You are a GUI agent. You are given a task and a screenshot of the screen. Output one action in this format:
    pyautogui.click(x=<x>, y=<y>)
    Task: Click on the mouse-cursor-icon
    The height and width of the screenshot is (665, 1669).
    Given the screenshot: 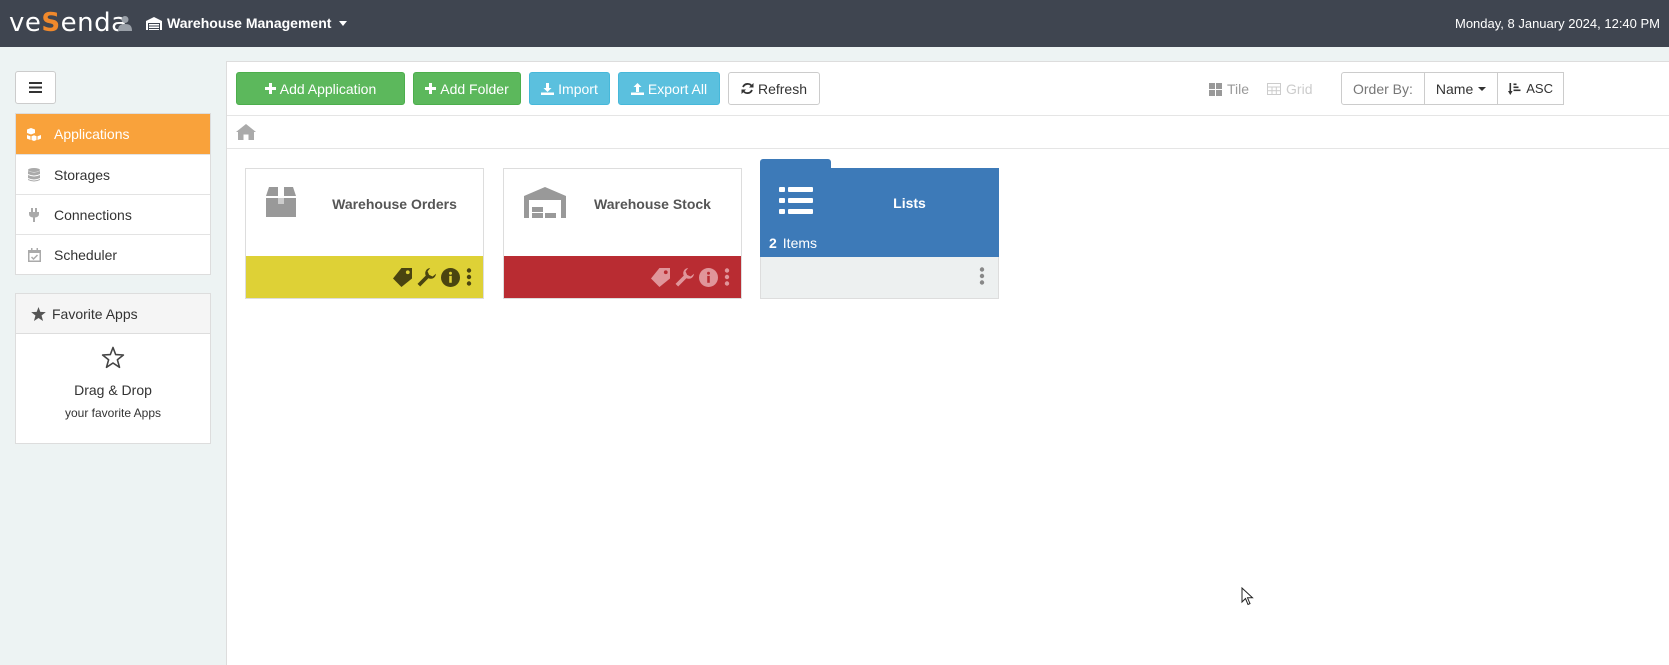 What is the action you would take?
    pyautogui.click(x=1247, y=596)
    